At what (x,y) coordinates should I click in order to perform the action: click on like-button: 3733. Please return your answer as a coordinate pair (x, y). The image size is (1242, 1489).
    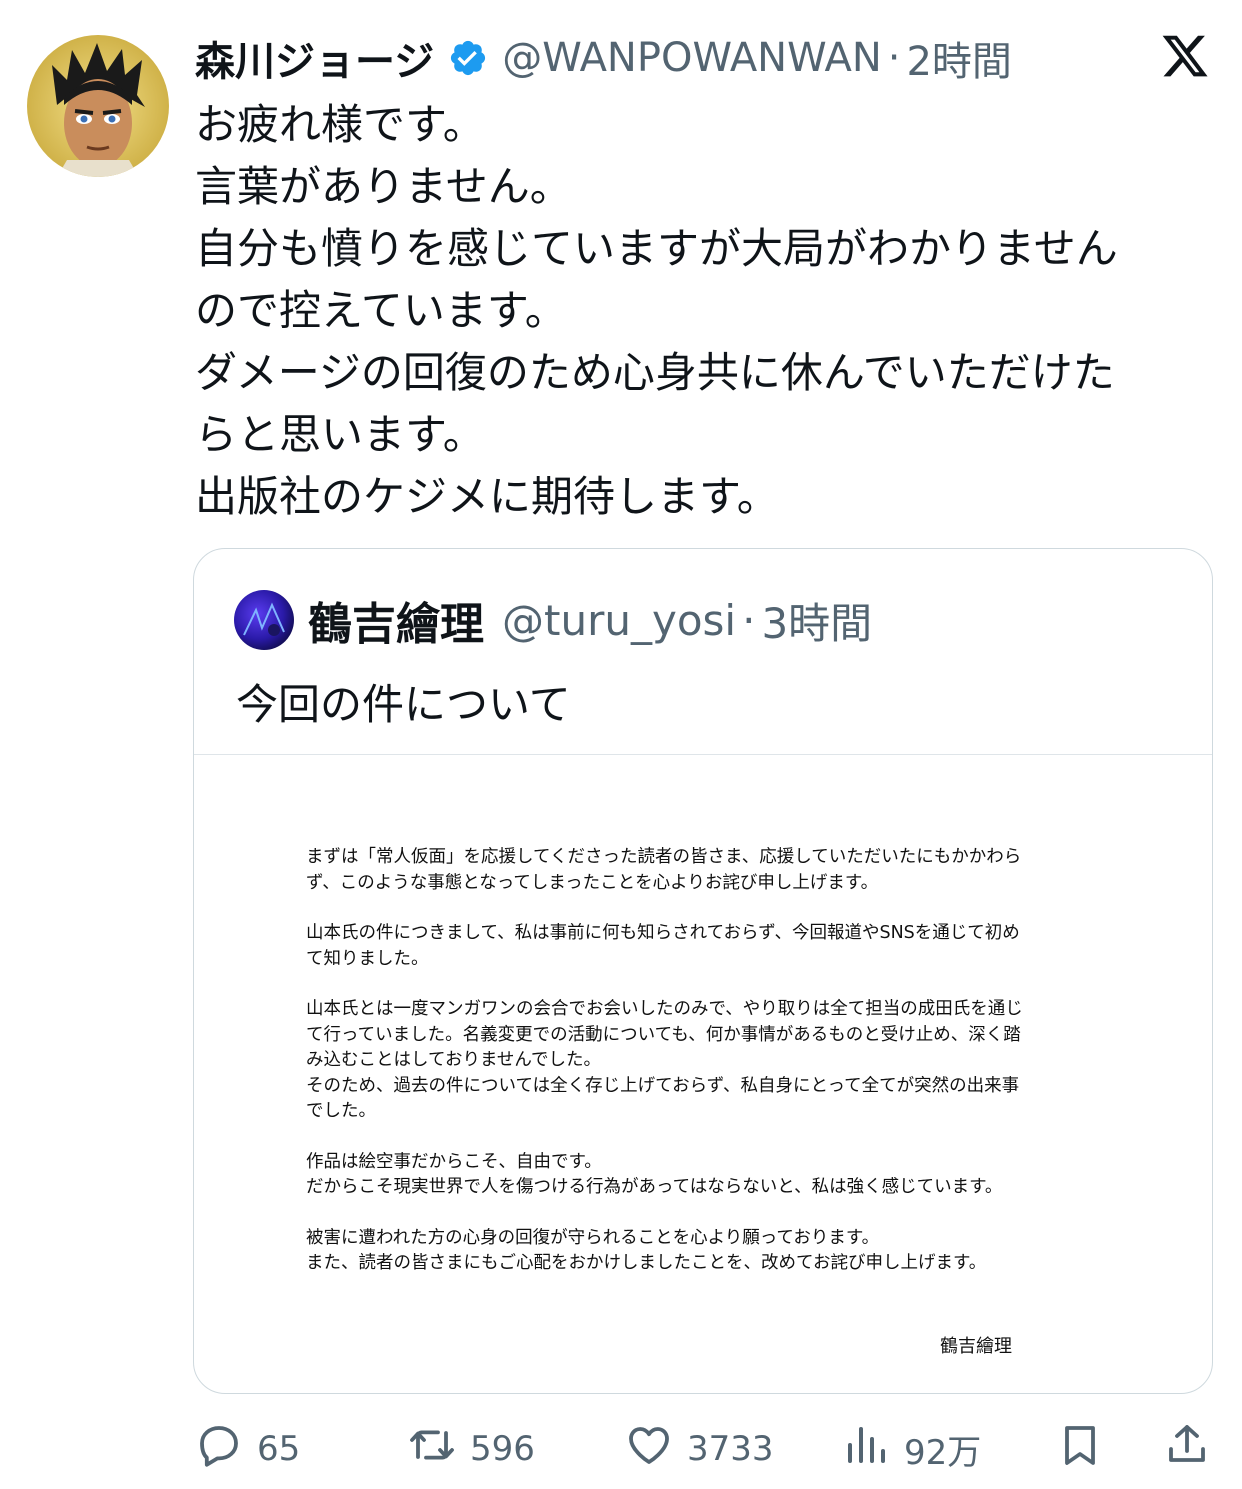
    Looking at the image, I should click on (699, 1449).